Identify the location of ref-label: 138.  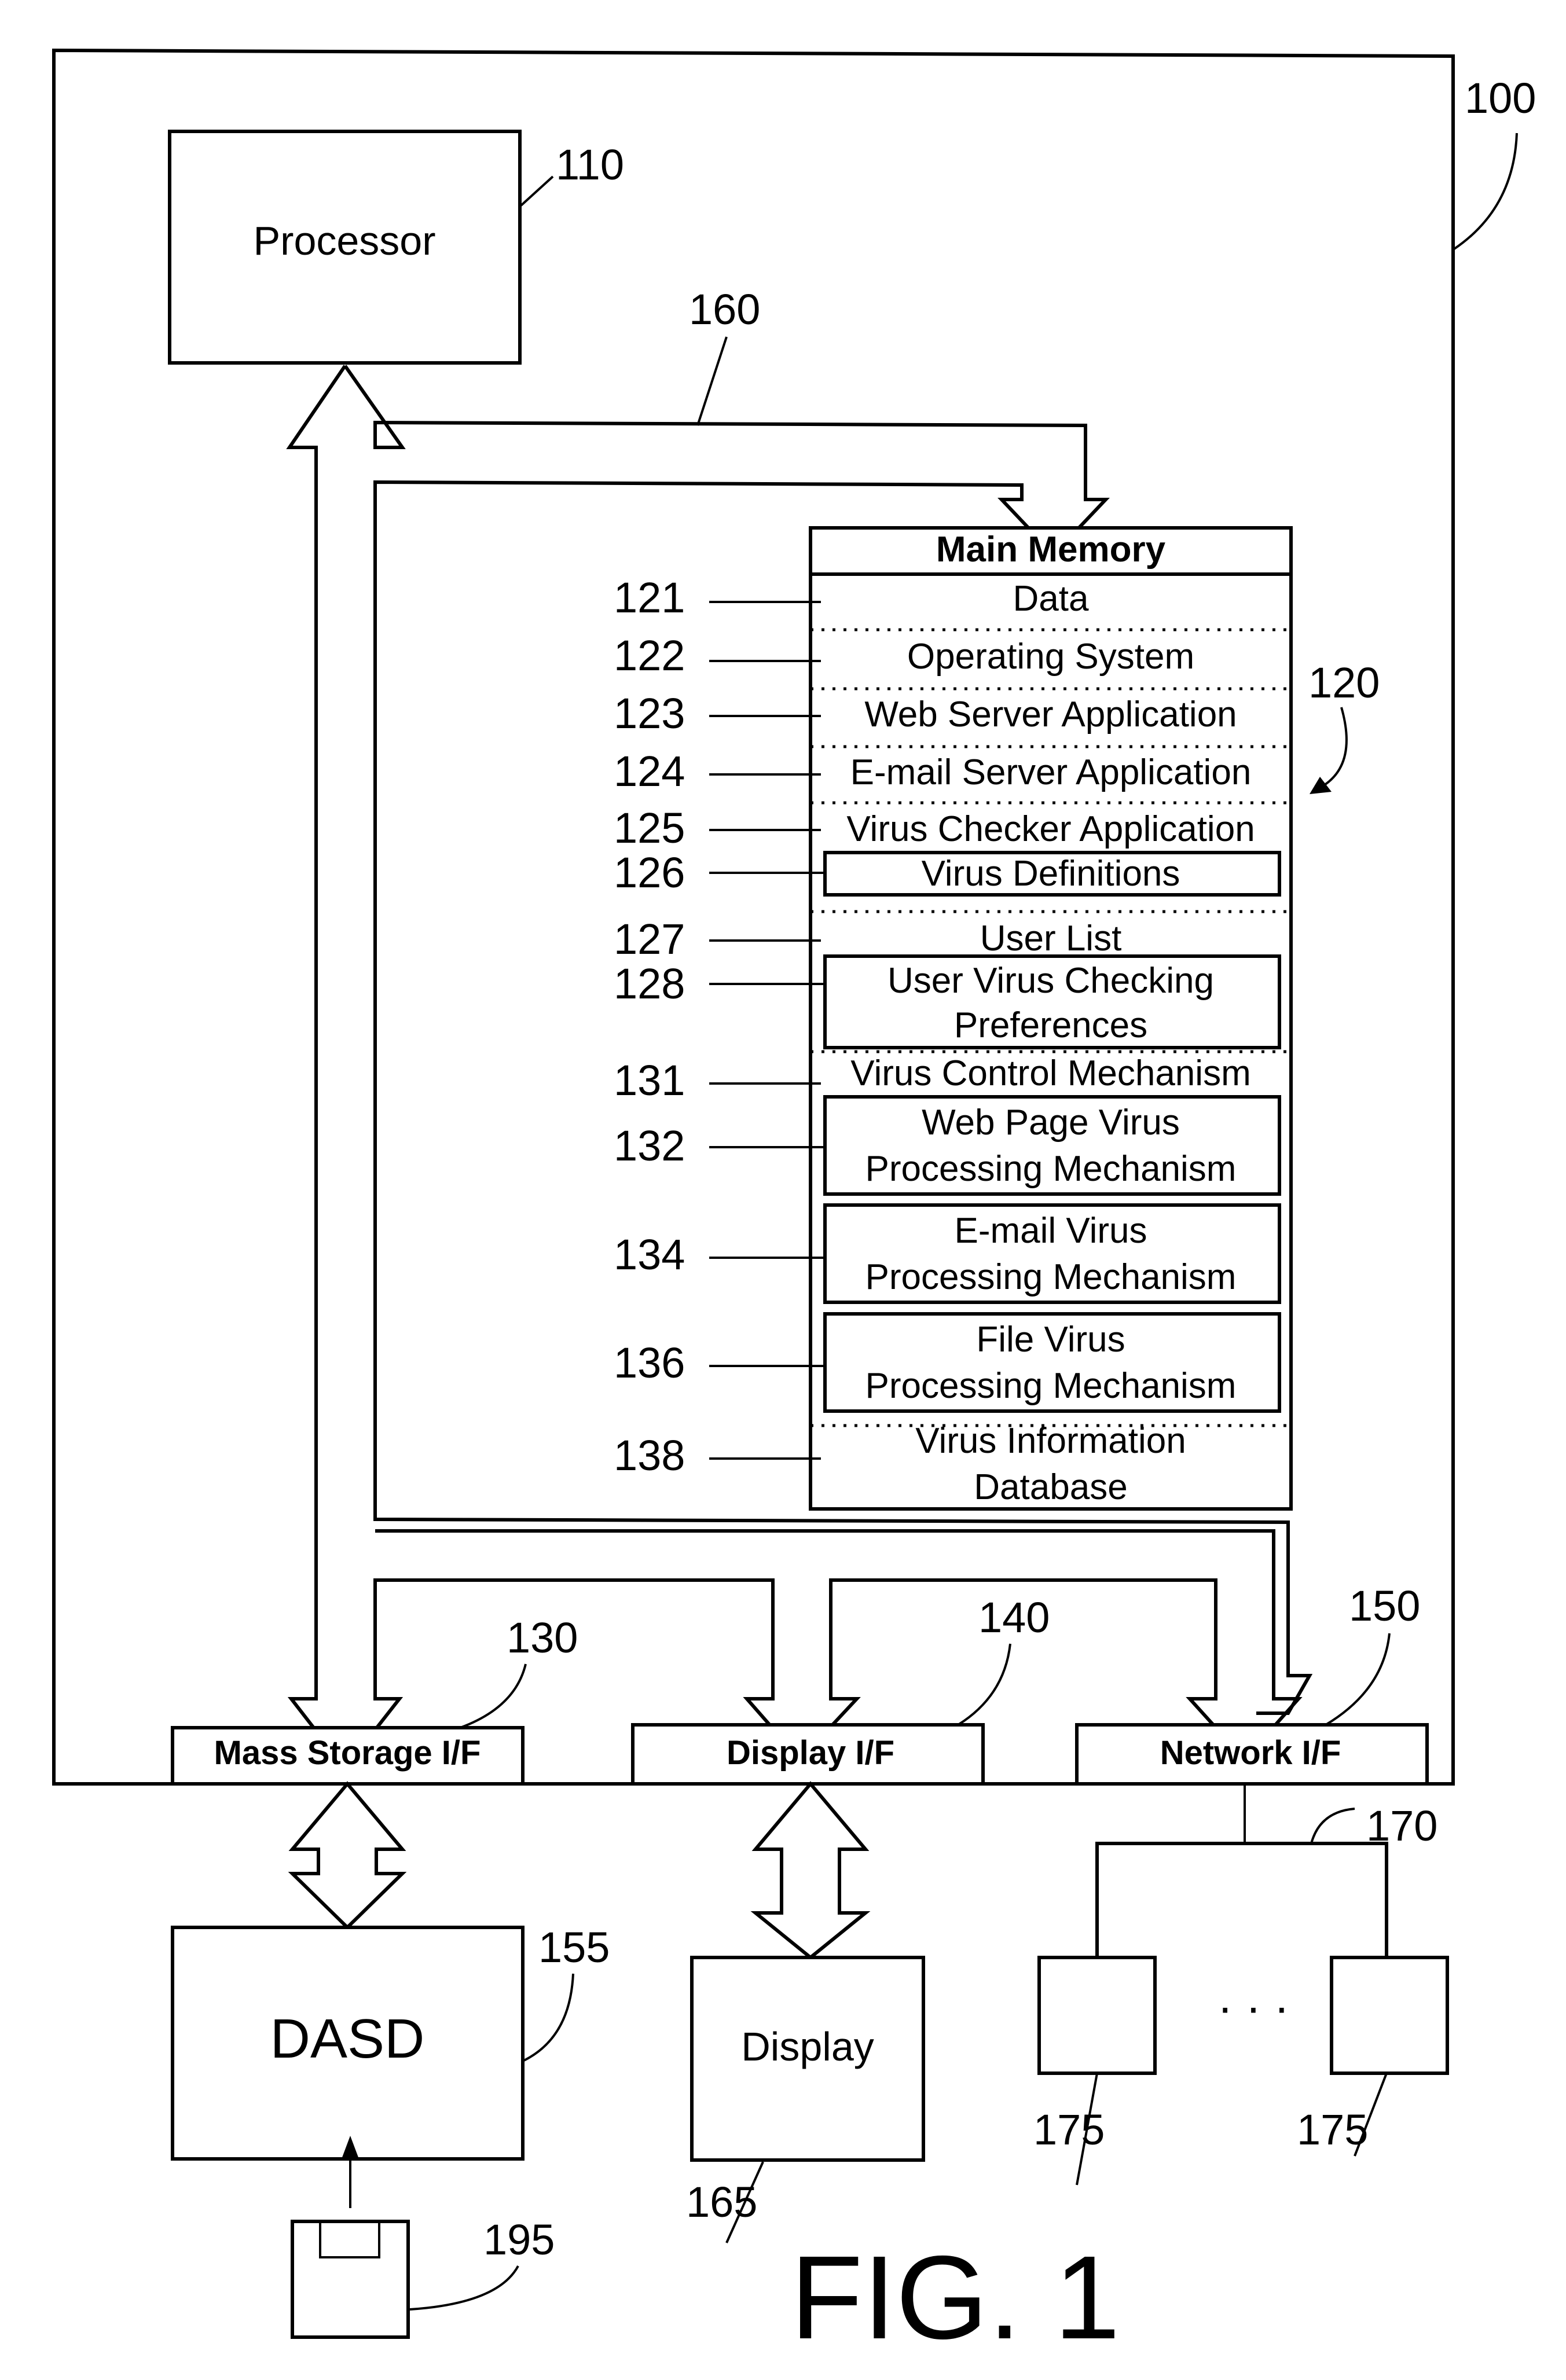
(649, 1455).